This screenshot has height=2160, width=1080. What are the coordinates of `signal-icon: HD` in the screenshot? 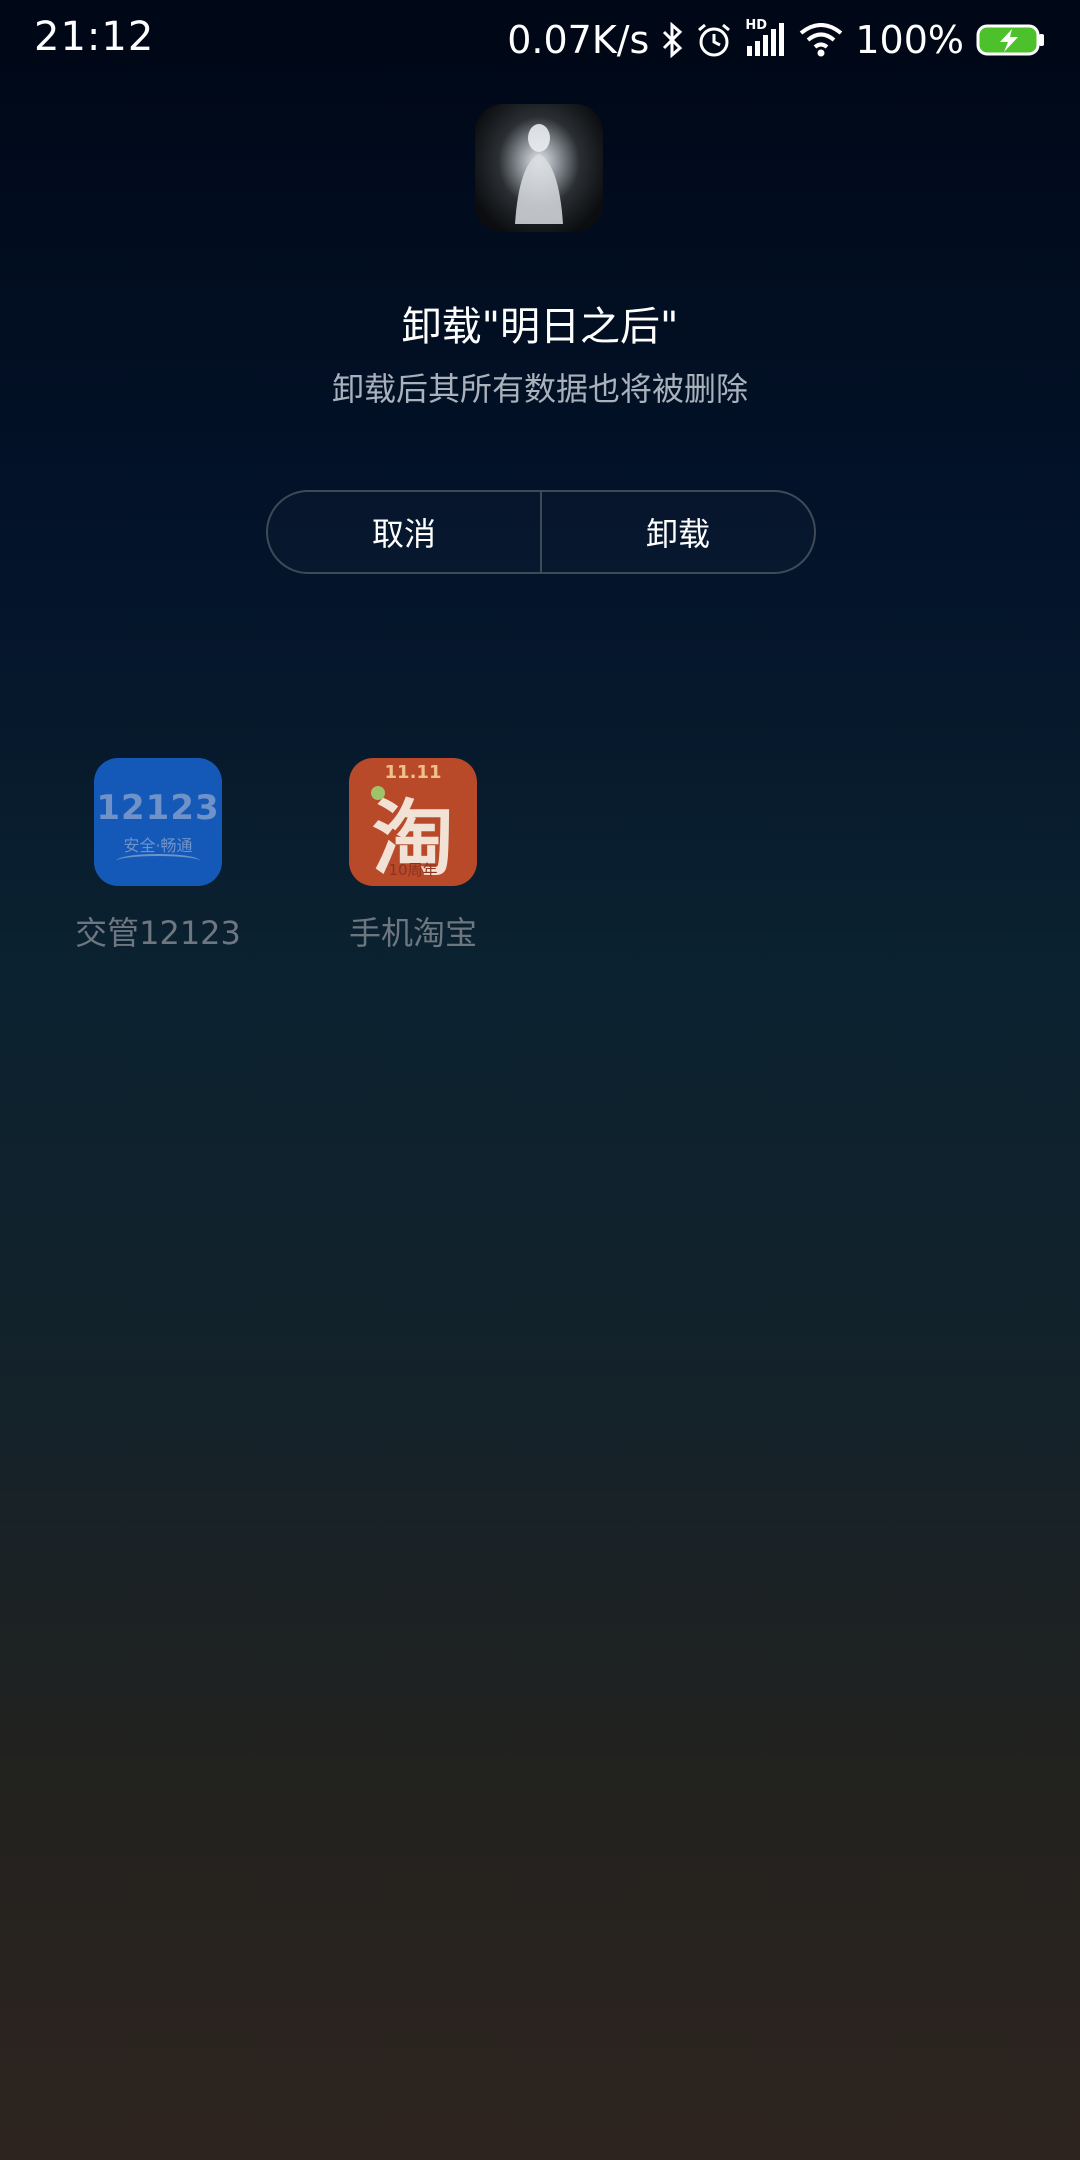 It's located at (766, 38).